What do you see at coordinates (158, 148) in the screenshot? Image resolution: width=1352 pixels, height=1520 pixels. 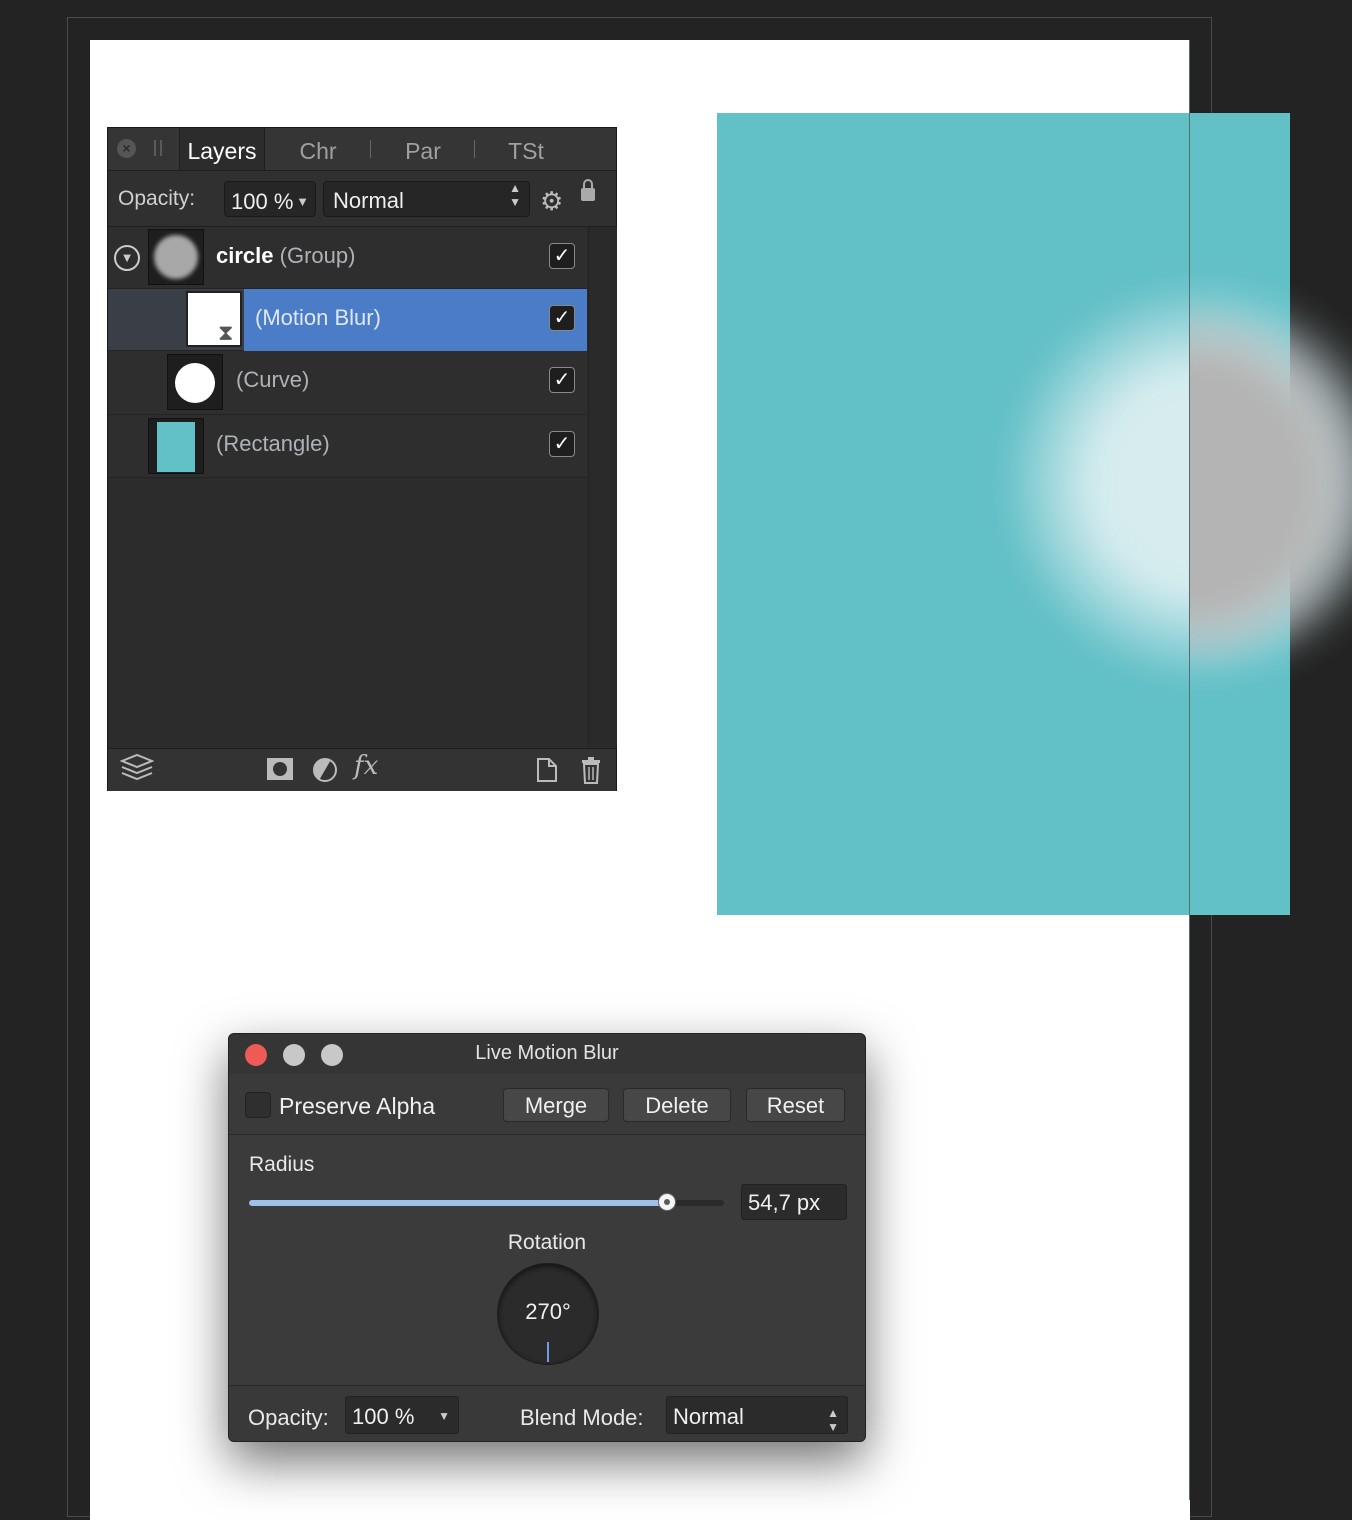 I see `grip-icon` at bounding box center [158, 148].